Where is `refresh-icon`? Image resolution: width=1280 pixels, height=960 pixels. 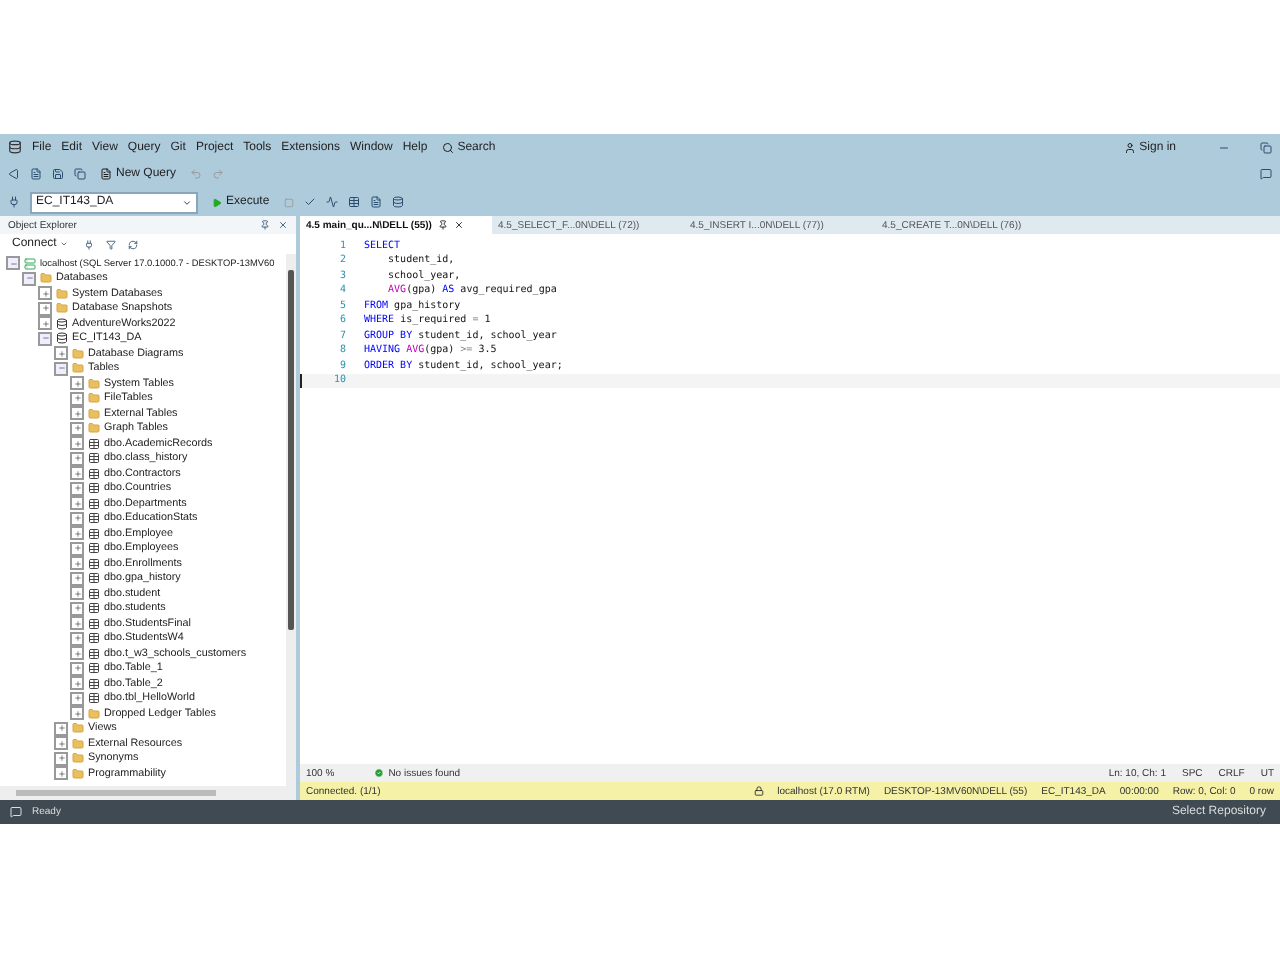 refresh-icon is located at coordinates (133, 244).